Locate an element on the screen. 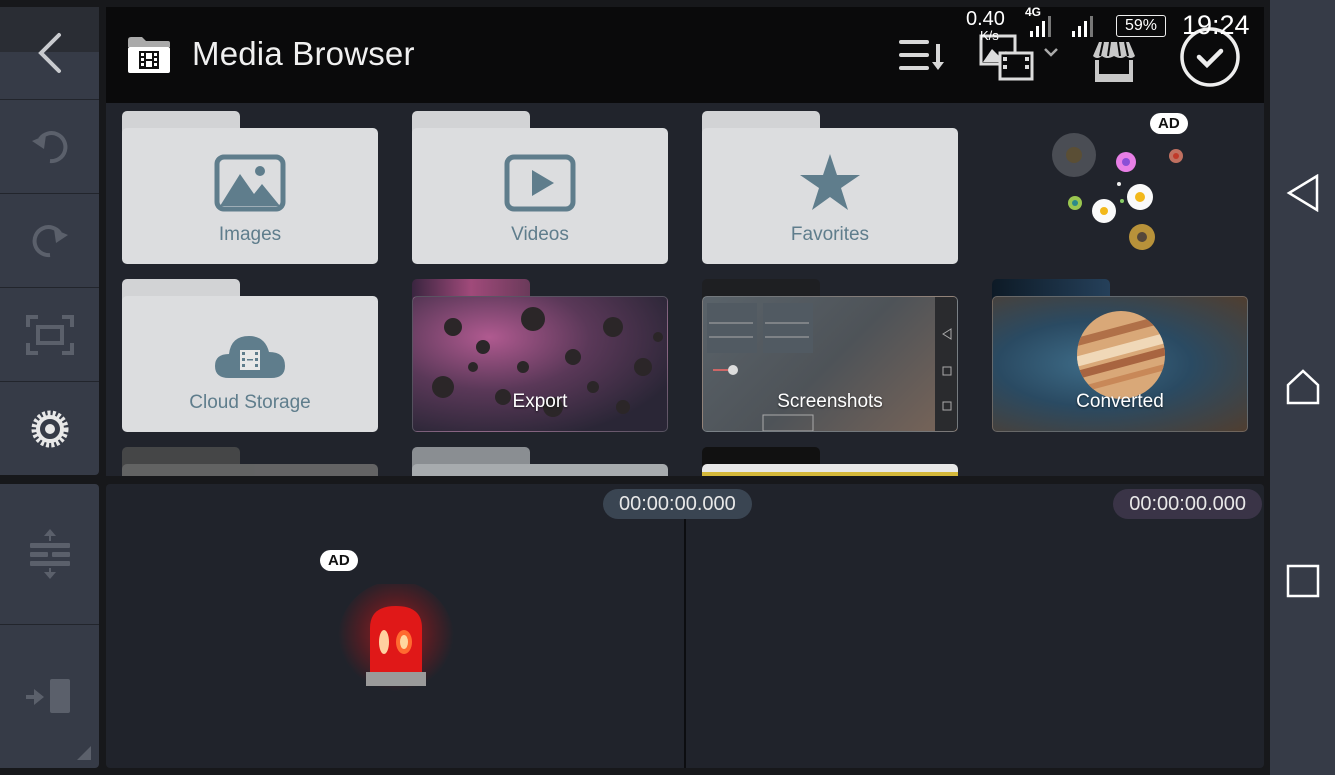 This screenshot has width=1335, height=775. redo-button is located at coordinates (49, 241).